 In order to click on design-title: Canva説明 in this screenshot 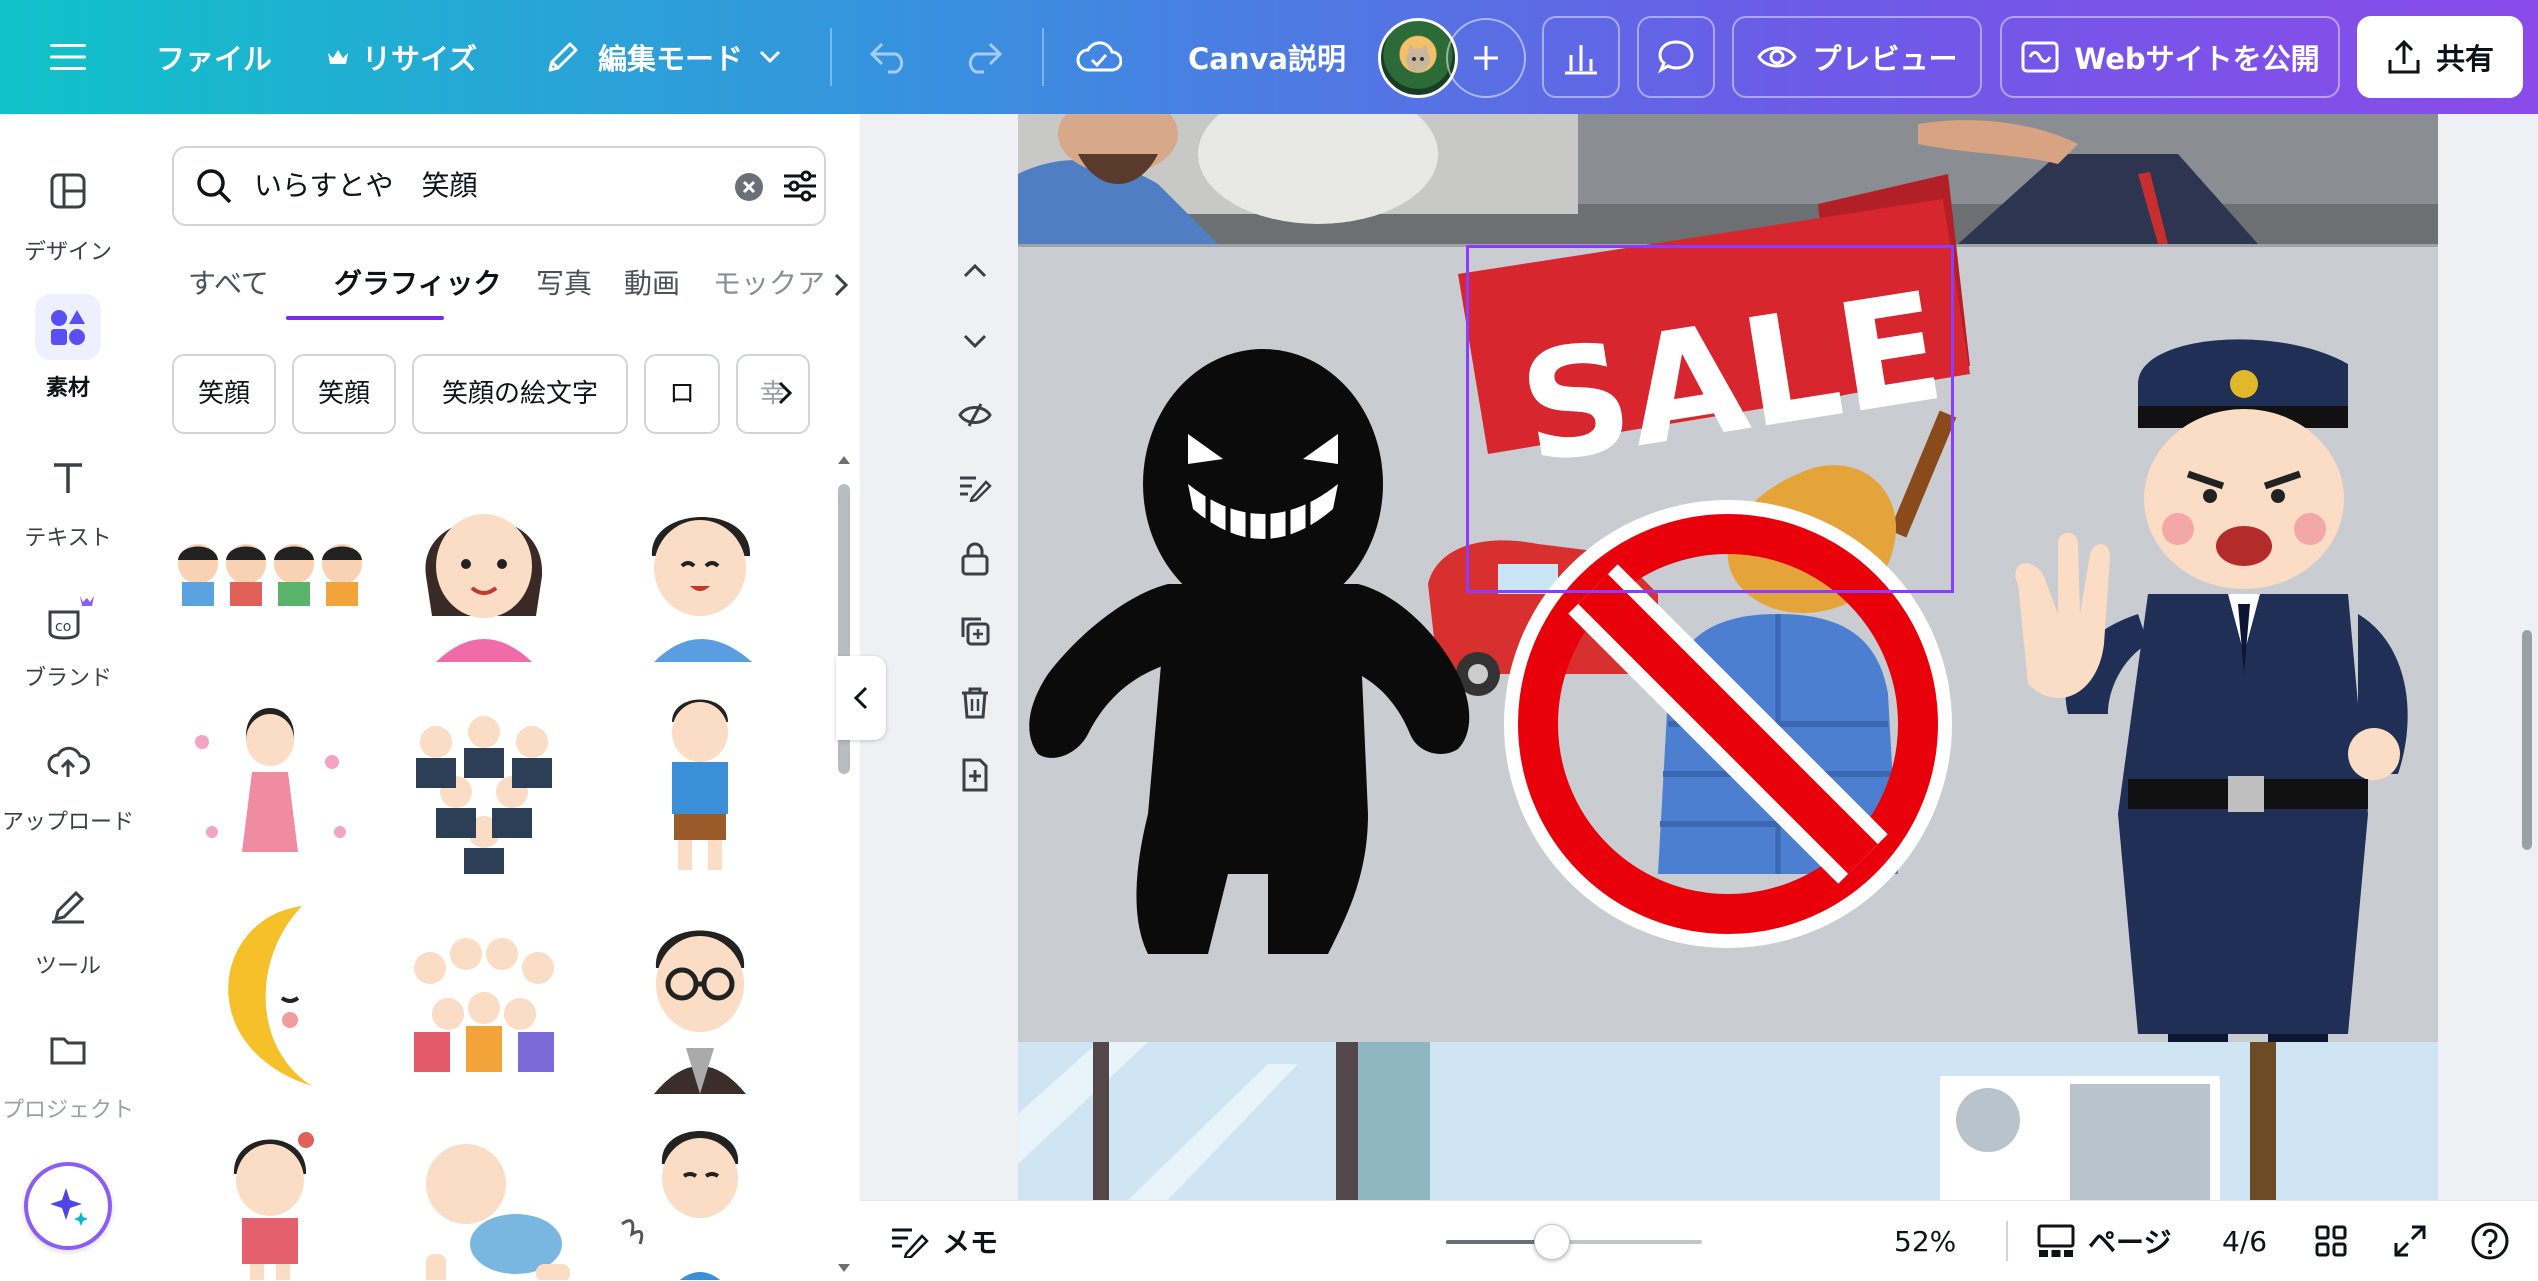, I will do `click(1267, 57)`.